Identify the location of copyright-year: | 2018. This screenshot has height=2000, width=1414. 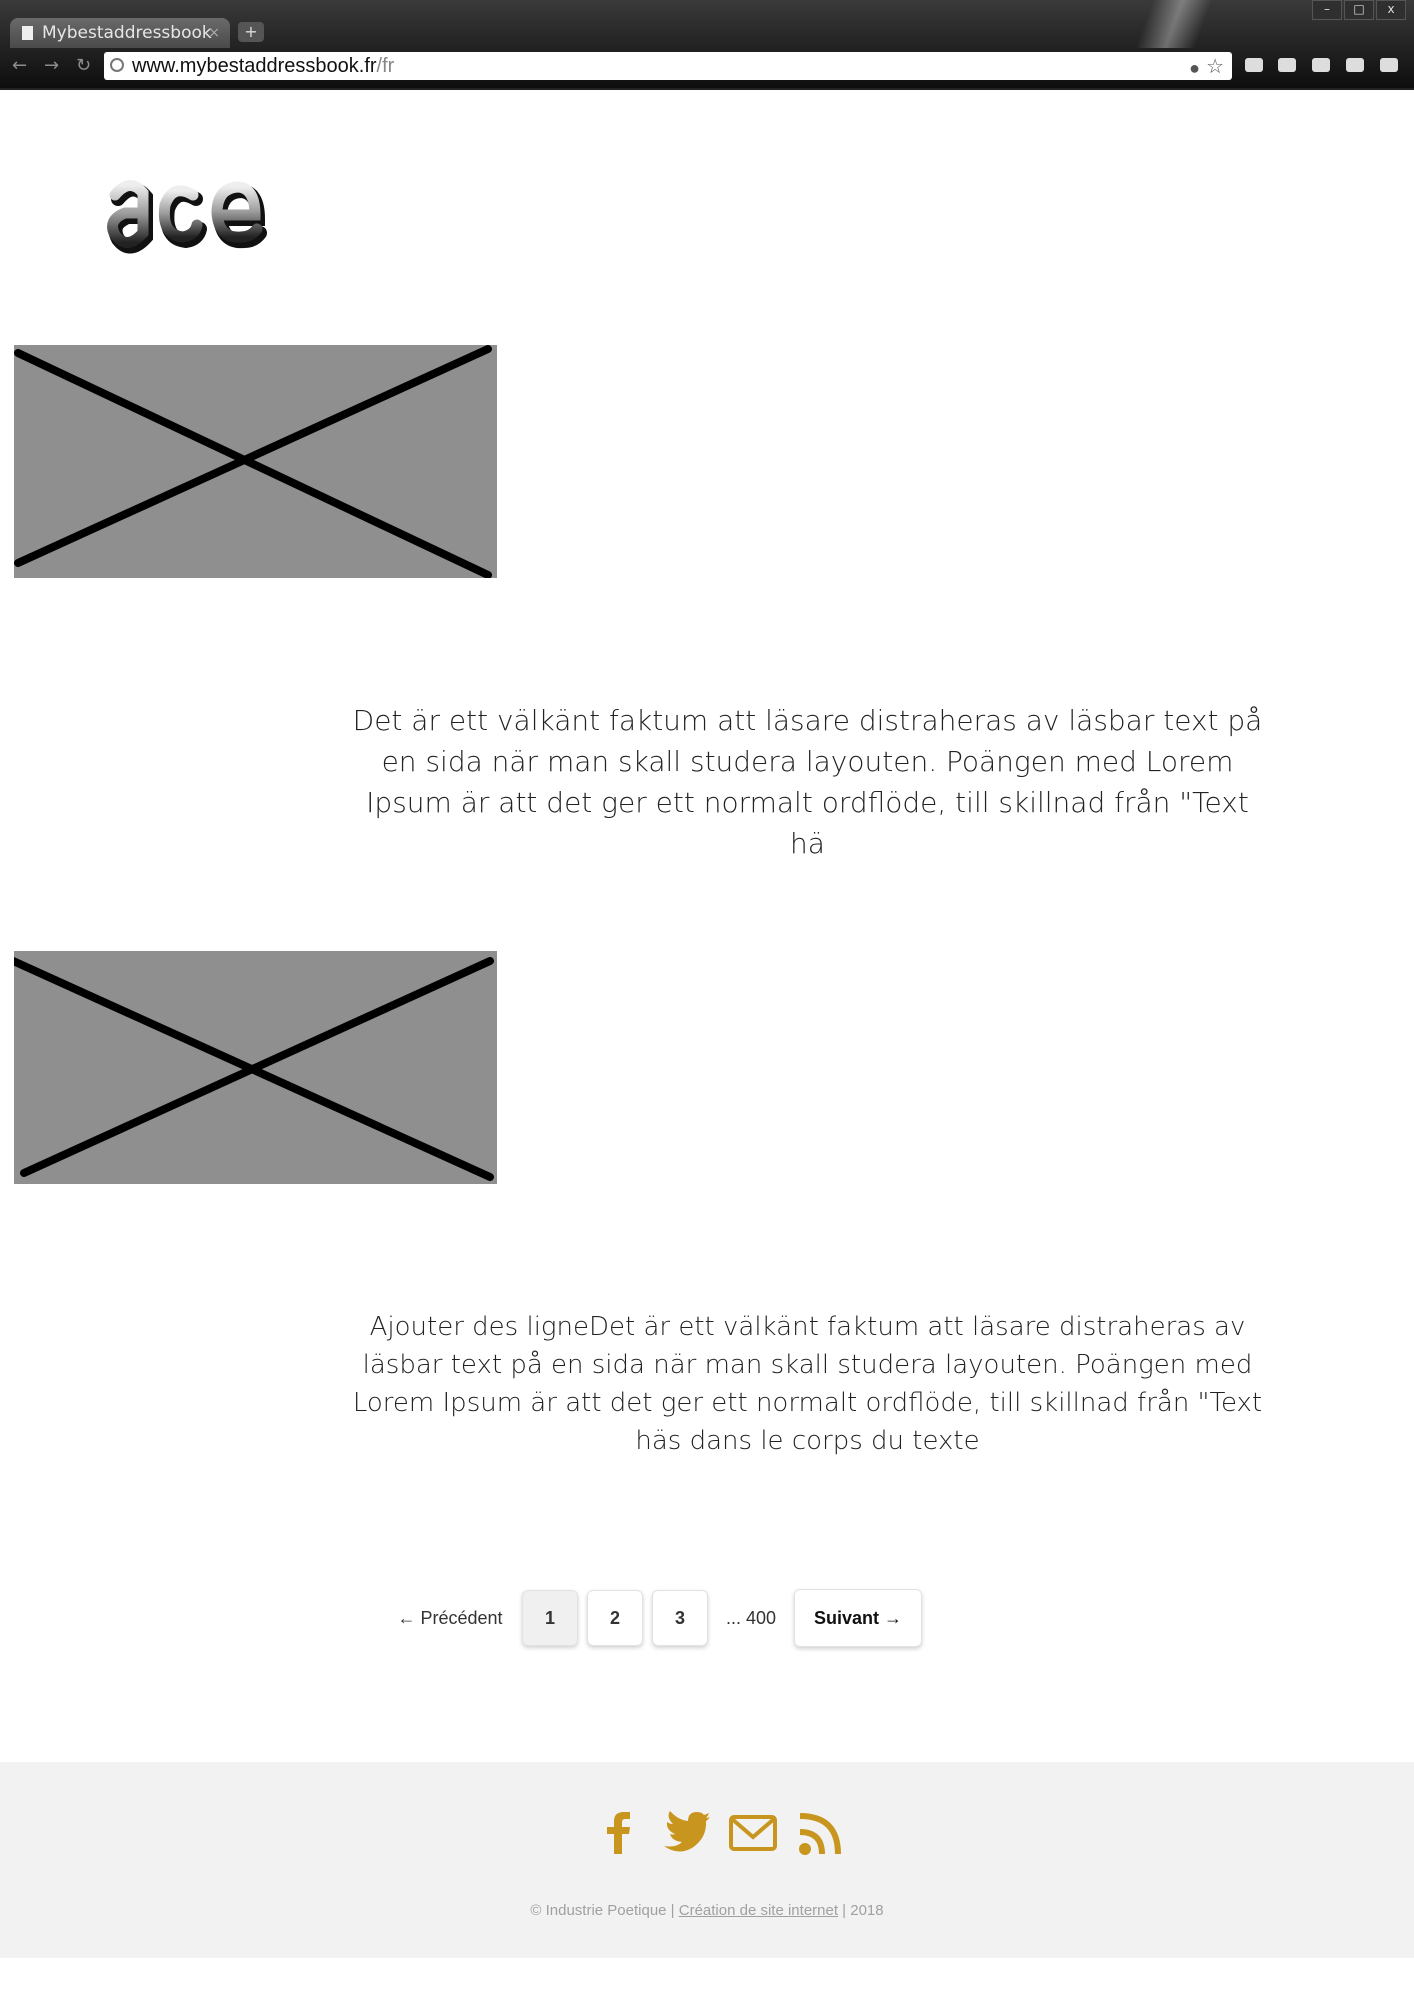
(861, 1910).